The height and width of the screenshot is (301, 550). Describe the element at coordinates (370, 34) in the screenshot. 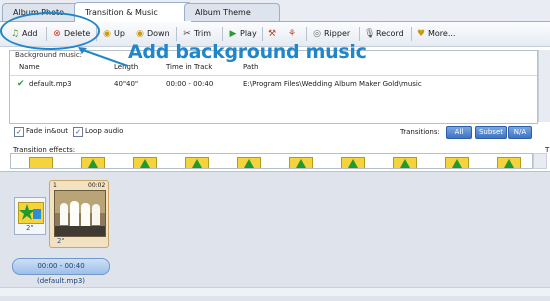

I see `microphone-icon: 🎙` at that location.